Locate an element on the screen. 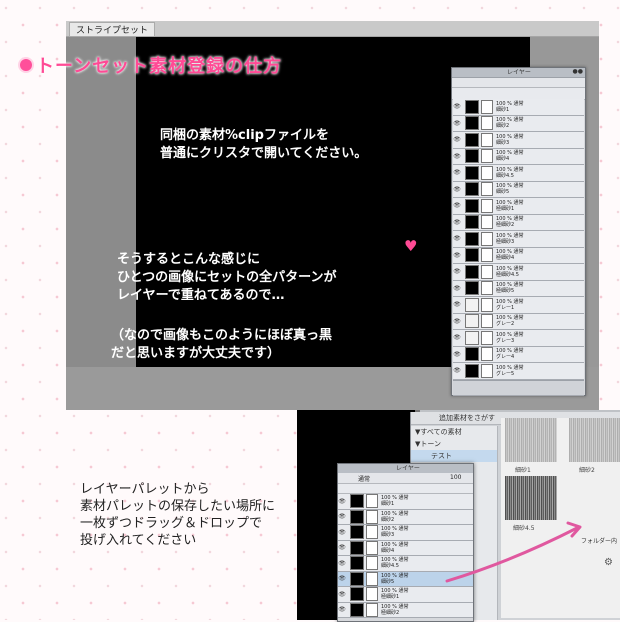 This screenshot has height=622, width=620. opacity-value: 100 is located at coordinates (455, 477).